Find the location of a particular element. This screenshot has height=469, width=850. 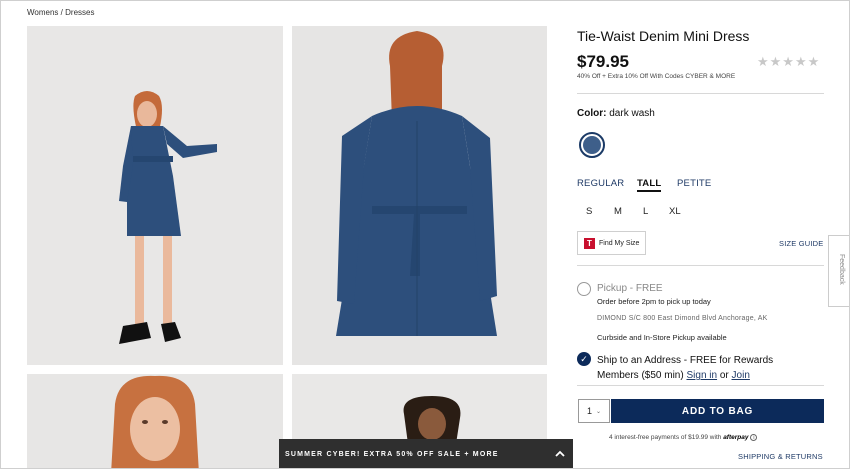

color-label: Color: dark wash is located at coordinates (616, 113).